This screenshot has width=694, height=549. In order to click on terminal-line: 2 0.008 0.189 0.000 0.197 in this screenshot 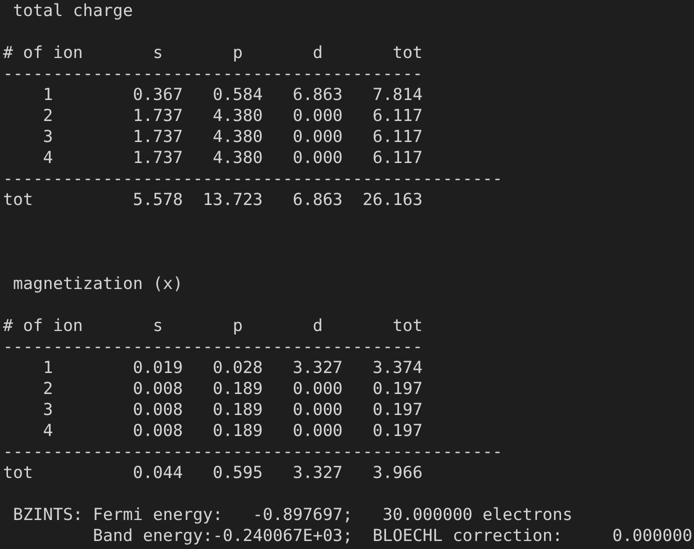, I will do `click(232, 388)`.